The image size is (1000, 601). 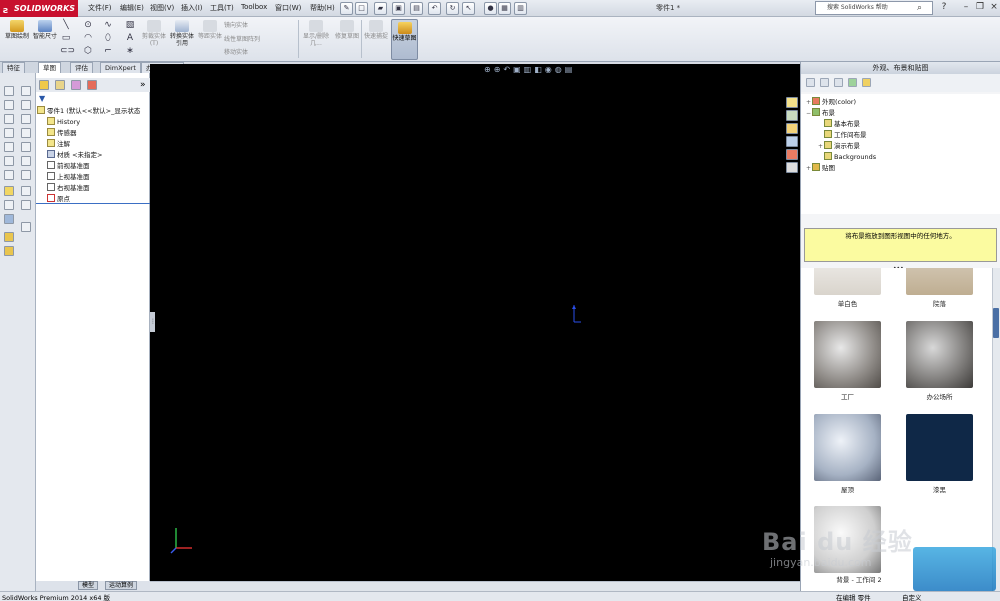 What do you see at coordinates (810, 82) in the screenshot?
I see `back-icon` at bounding box center [810, 82].